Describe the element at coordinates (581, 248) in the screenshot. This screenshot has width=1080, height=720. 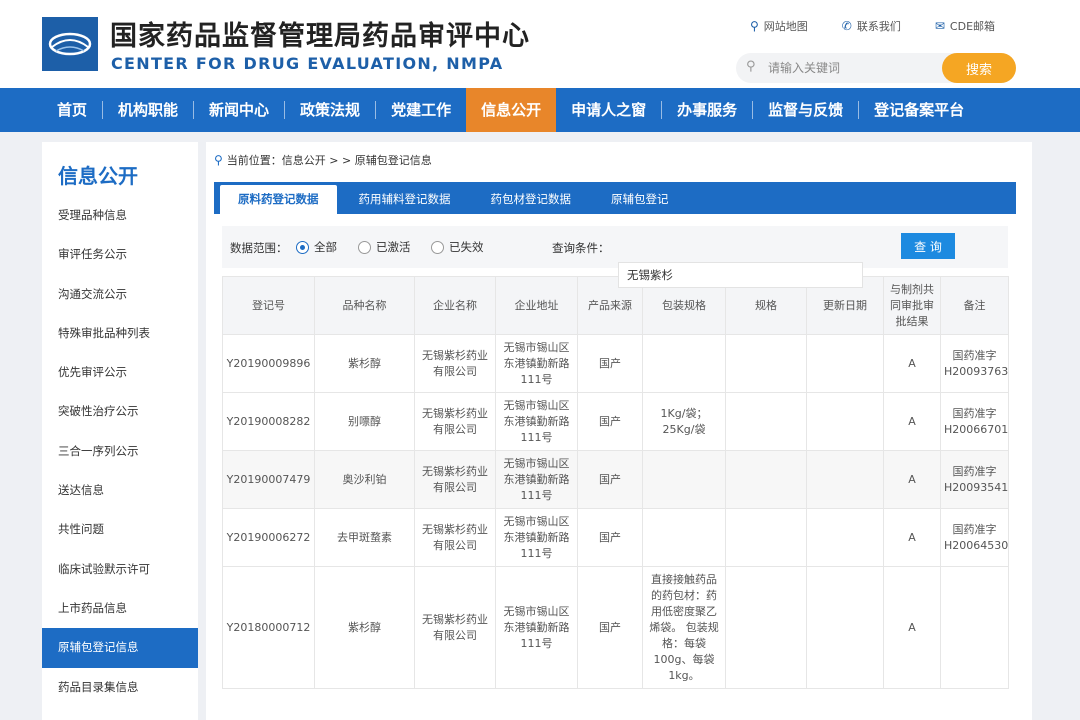
I see `query-label: 查询条件：` at that location.